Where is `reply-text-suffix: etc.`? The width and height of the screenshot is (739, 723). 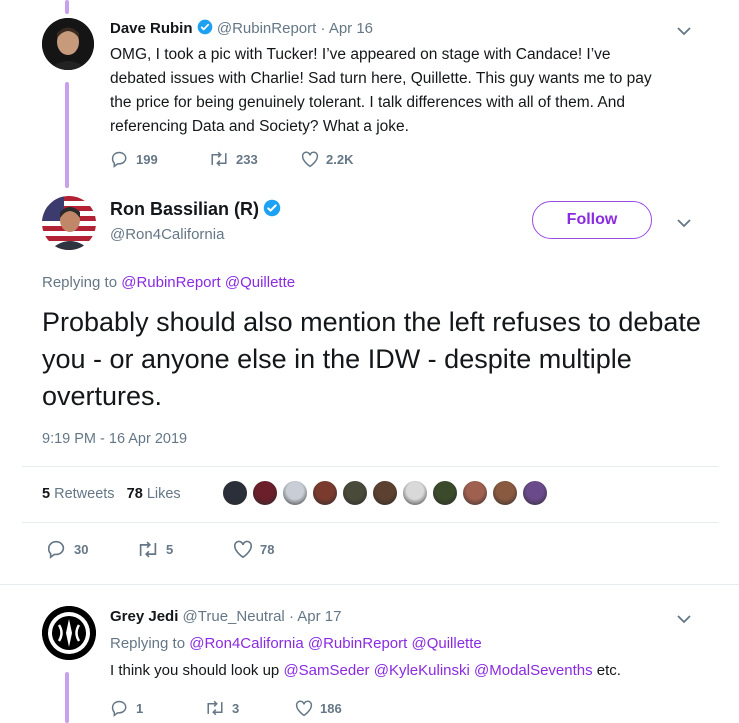 reply-text-suffix: etc. is located at coordinates (608, 670).